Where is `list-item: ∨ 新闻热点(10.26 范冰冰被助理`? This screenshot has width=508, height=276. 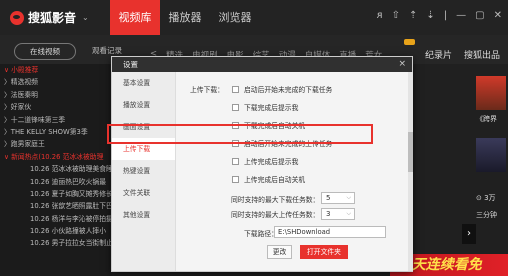 list-item: ∨ 新闻热点(10.26 范冰冰被助理 is located at coordinates (56, 157).